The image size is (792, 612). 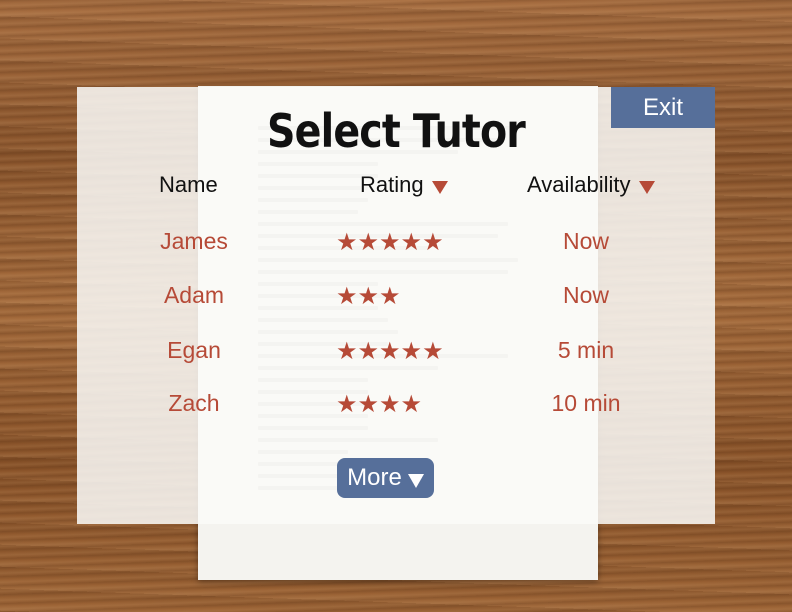 I want to click on rating-header-label: Rating, so click(x=392, y=184).